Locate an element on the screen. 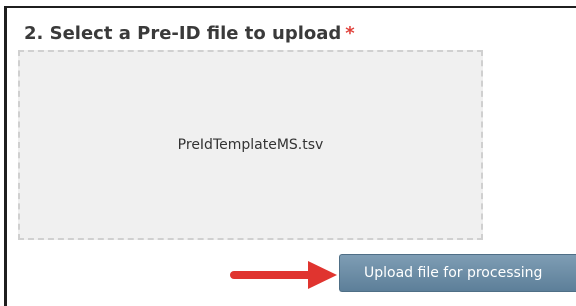  selected-file-name: PreIdTemplateMS.tsv is located at coordinates (250, 145).